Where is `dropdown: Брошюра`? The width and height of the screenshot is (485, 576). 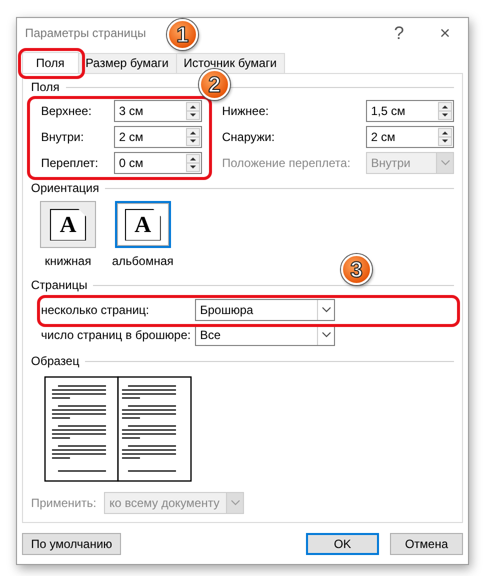 dropdown: Брошюра is located at coordinates (265, 310).